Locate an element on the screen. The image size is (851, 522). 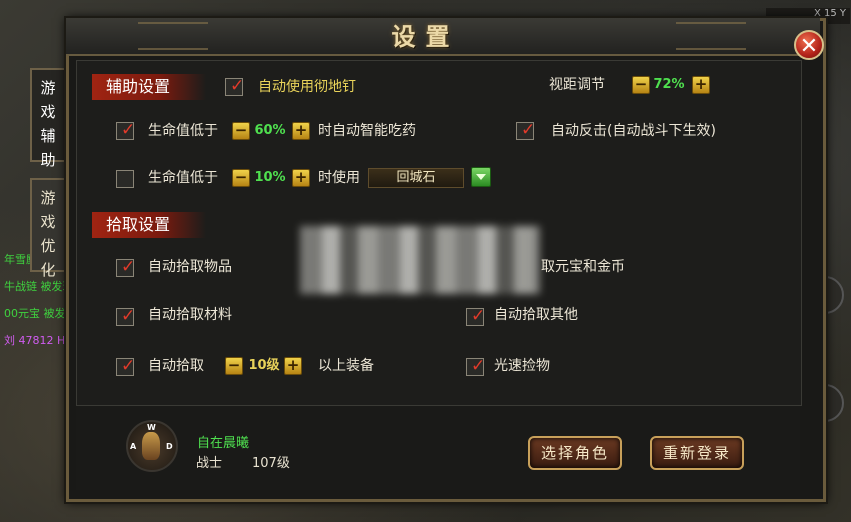
counter-attack-checkbox: ✓ is located at coordinates (526, 130).